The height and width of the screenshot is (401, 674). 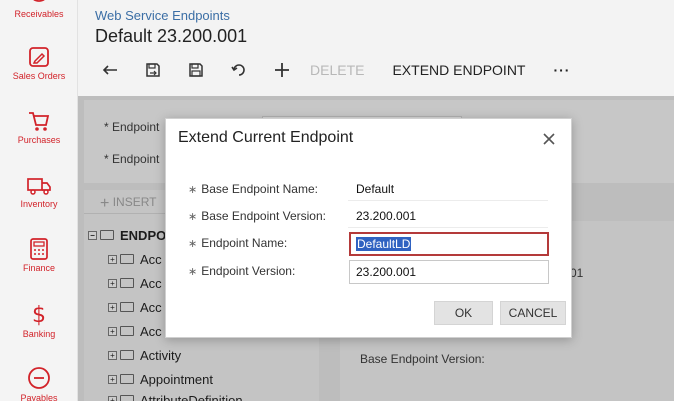 I want to click on cart-icon, so click(x=39, y=121).